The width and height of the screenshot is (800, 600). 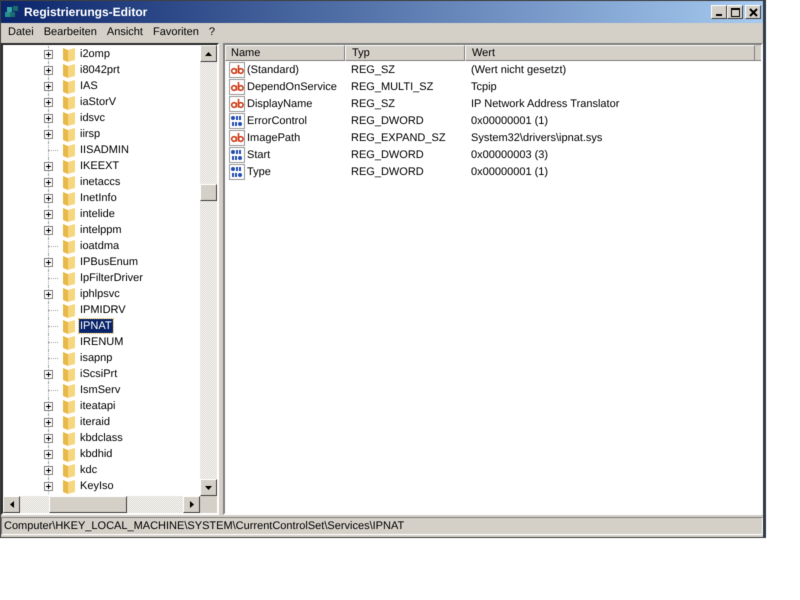 I want to click on tree-item: inetaccs, so click(x=100, y=182).